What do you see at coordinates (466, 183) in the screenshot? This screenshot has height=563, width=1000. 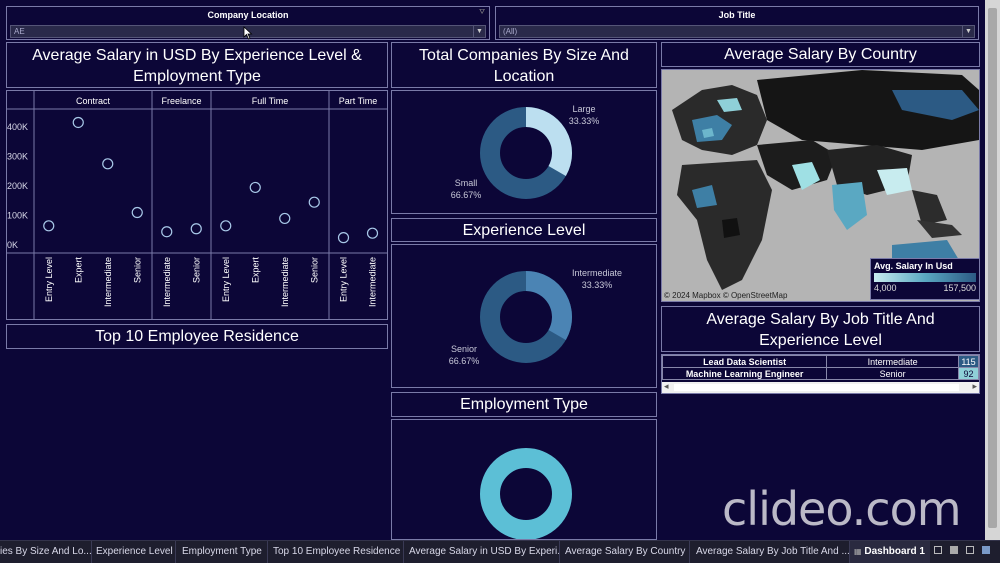 I see `small-name: Small` at bounding box center [466, 183].